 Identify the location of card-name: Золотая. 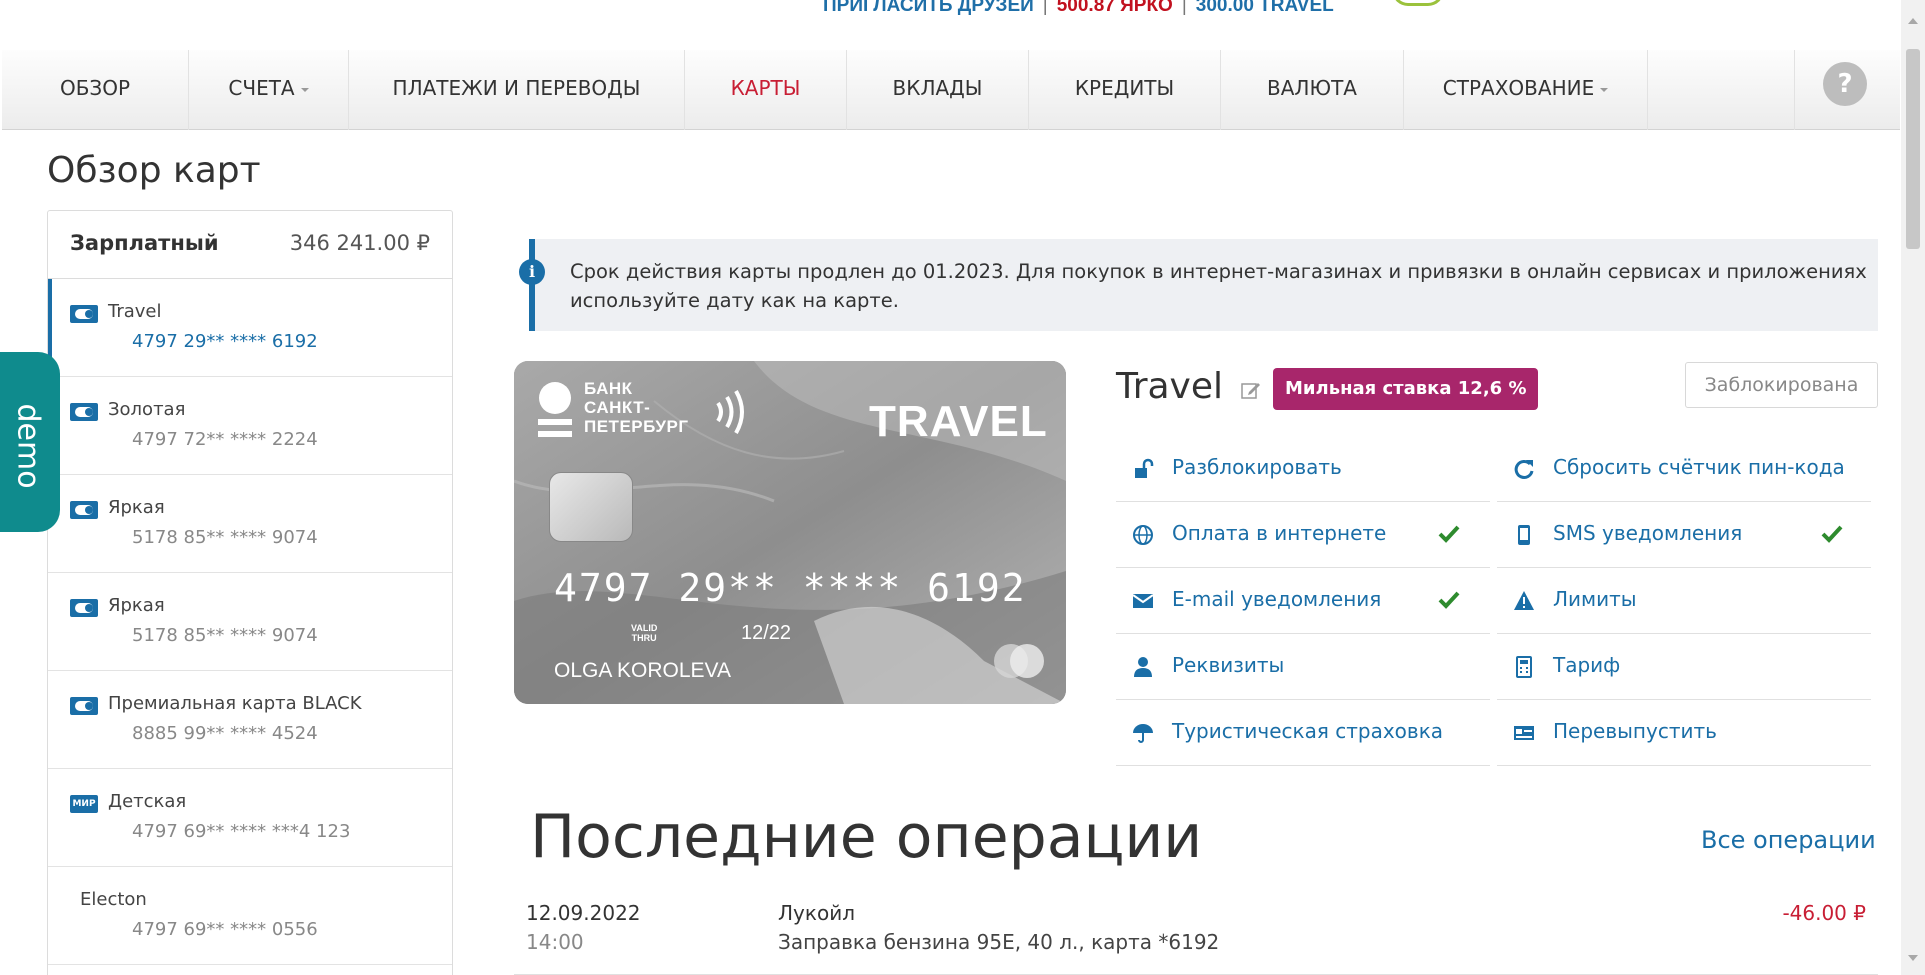
(147, 409).